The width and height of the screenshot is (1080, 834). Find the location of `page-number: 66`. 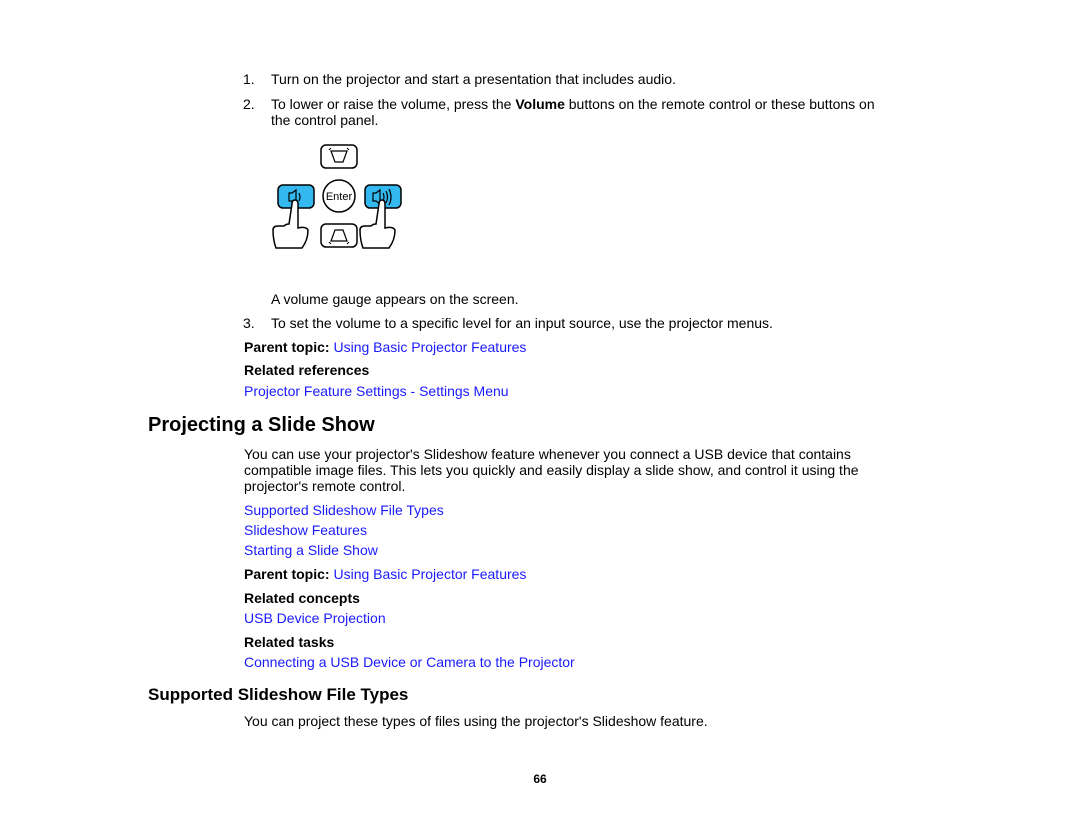

page-number: 66 is located at coordinates (540, 779).